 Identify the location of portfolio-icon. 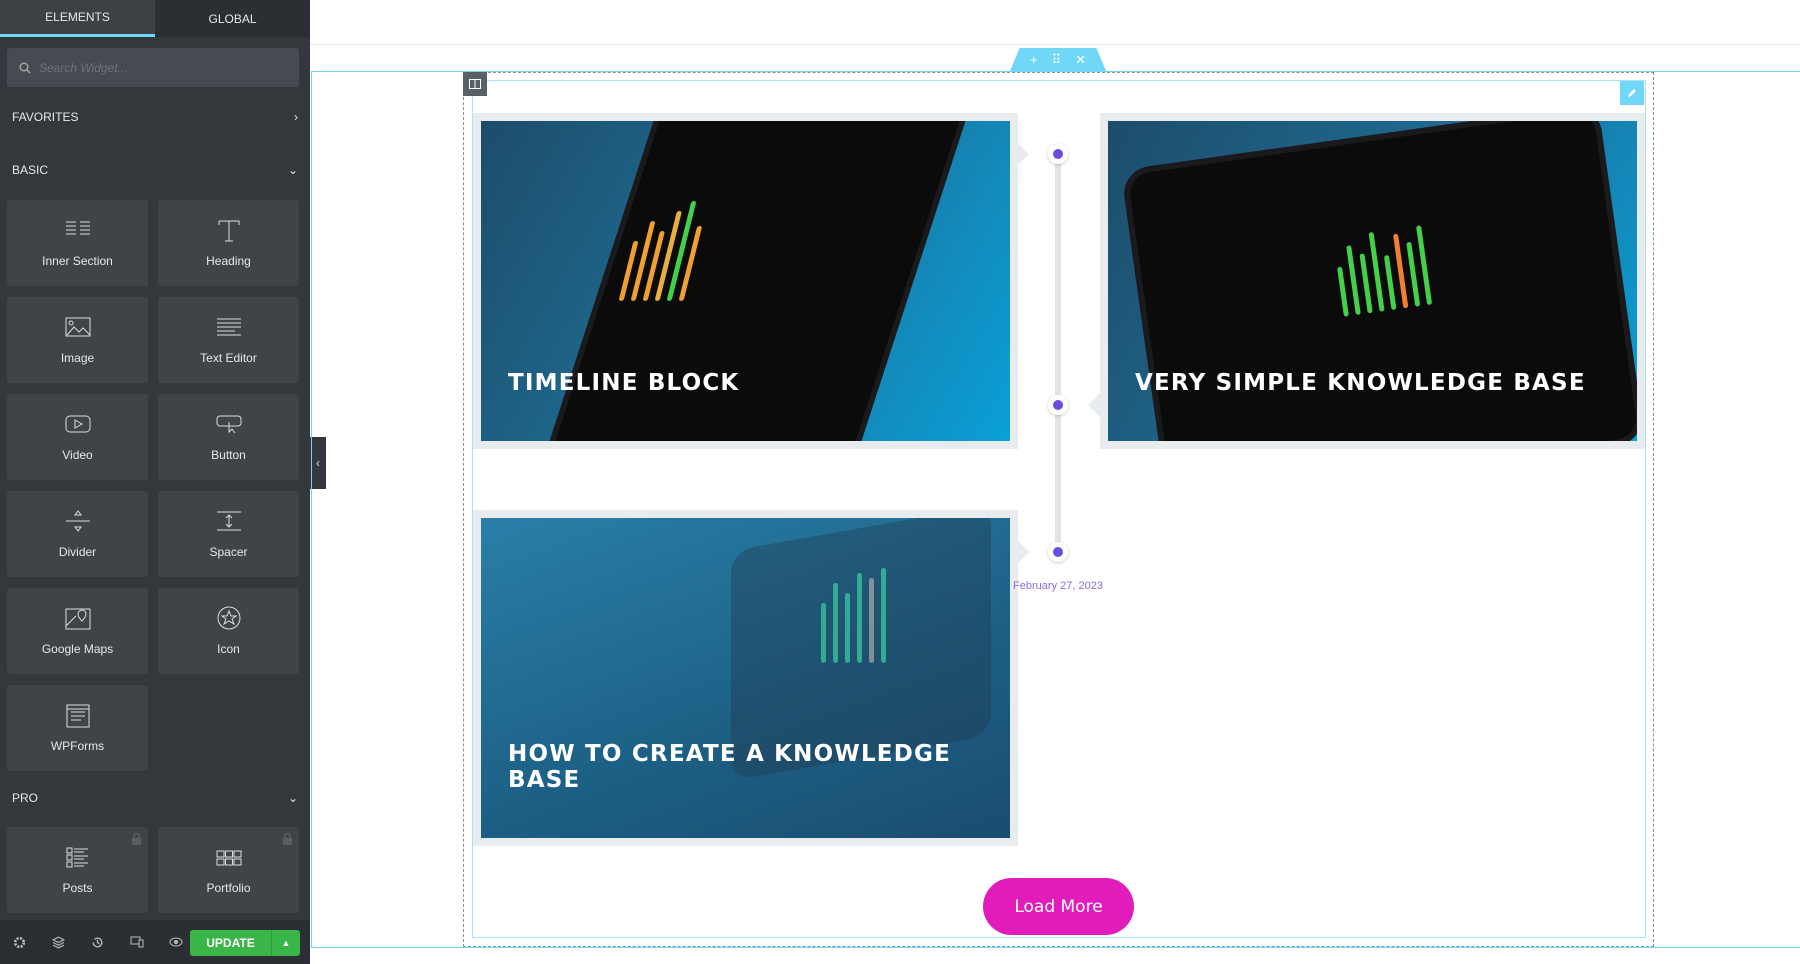
(228, 858).